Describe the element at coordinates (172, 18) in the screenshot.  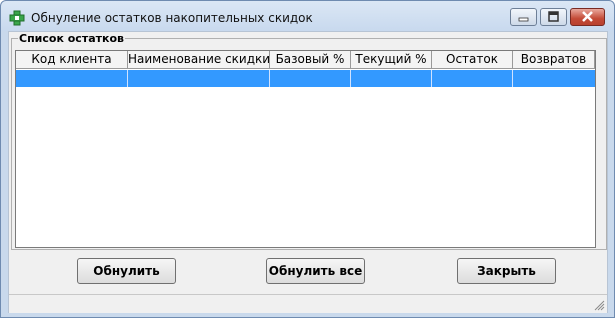
I see `window-title: Обнуление остатков накопительных скидок` at that location.